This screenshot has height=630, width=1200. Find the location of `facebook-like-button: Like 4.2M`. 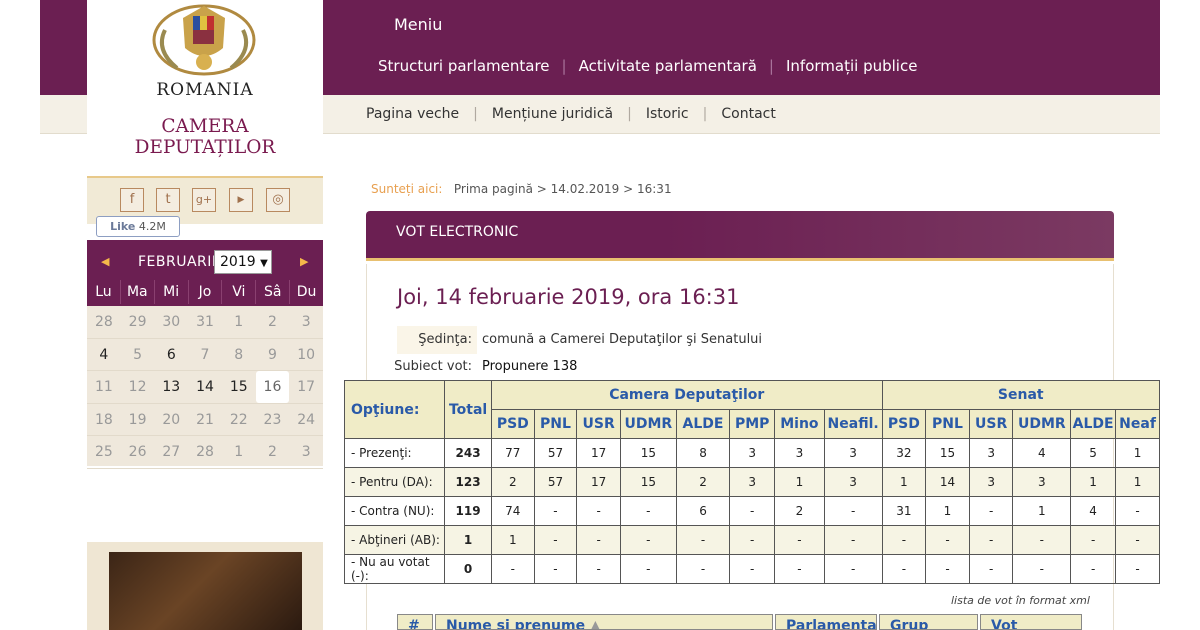

facebook-like-button: Like 4.2M is located at coordinates (138, 226).